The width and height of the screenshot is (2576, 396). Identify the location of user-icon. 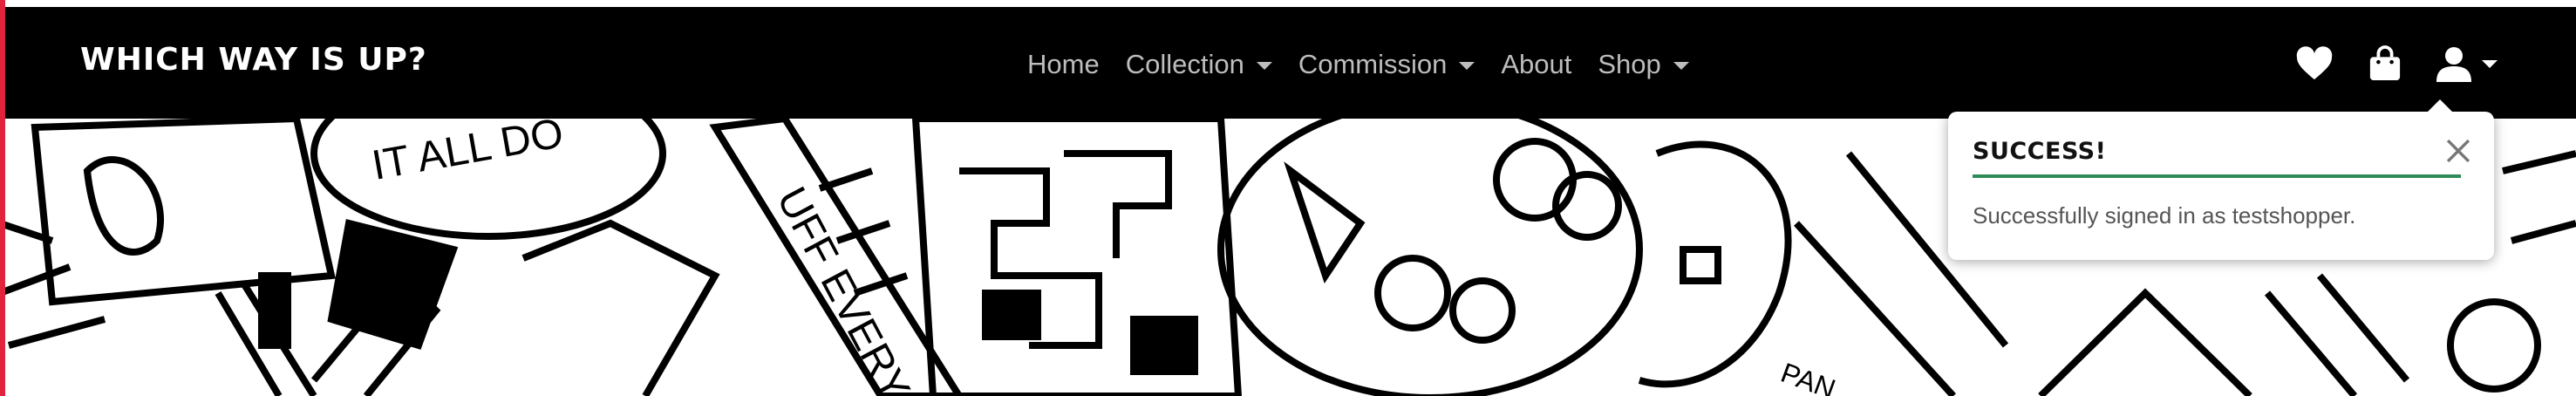
(2454, 64).